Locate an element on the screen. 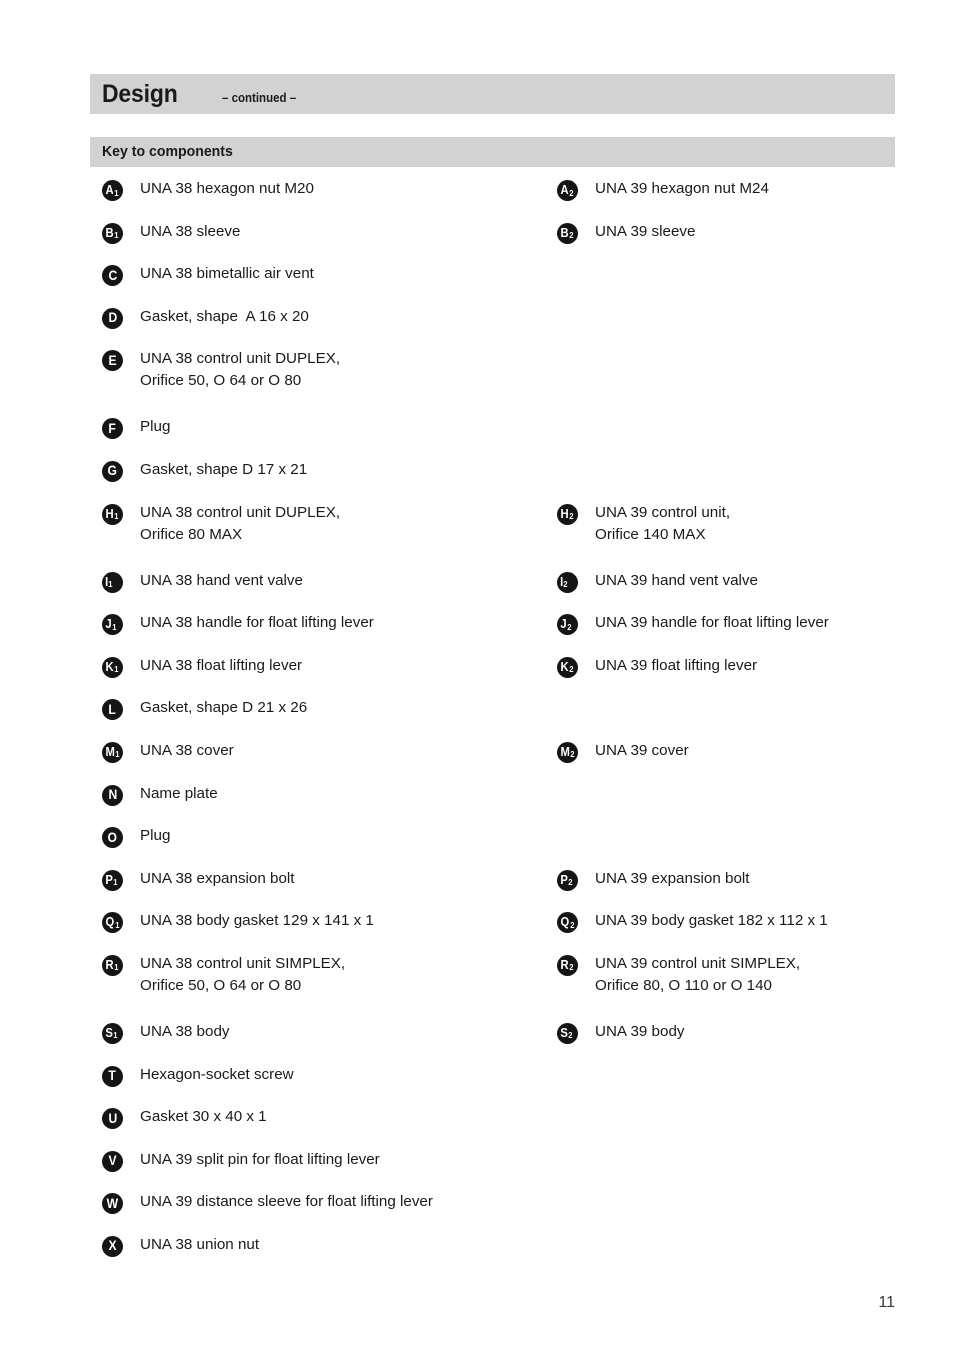 Image resolution: width=954 pixels, height=1354 pixels. key-entry-a1: A 1 UNA 38 hexagon nut M20 is located at coordinates (317, 189).